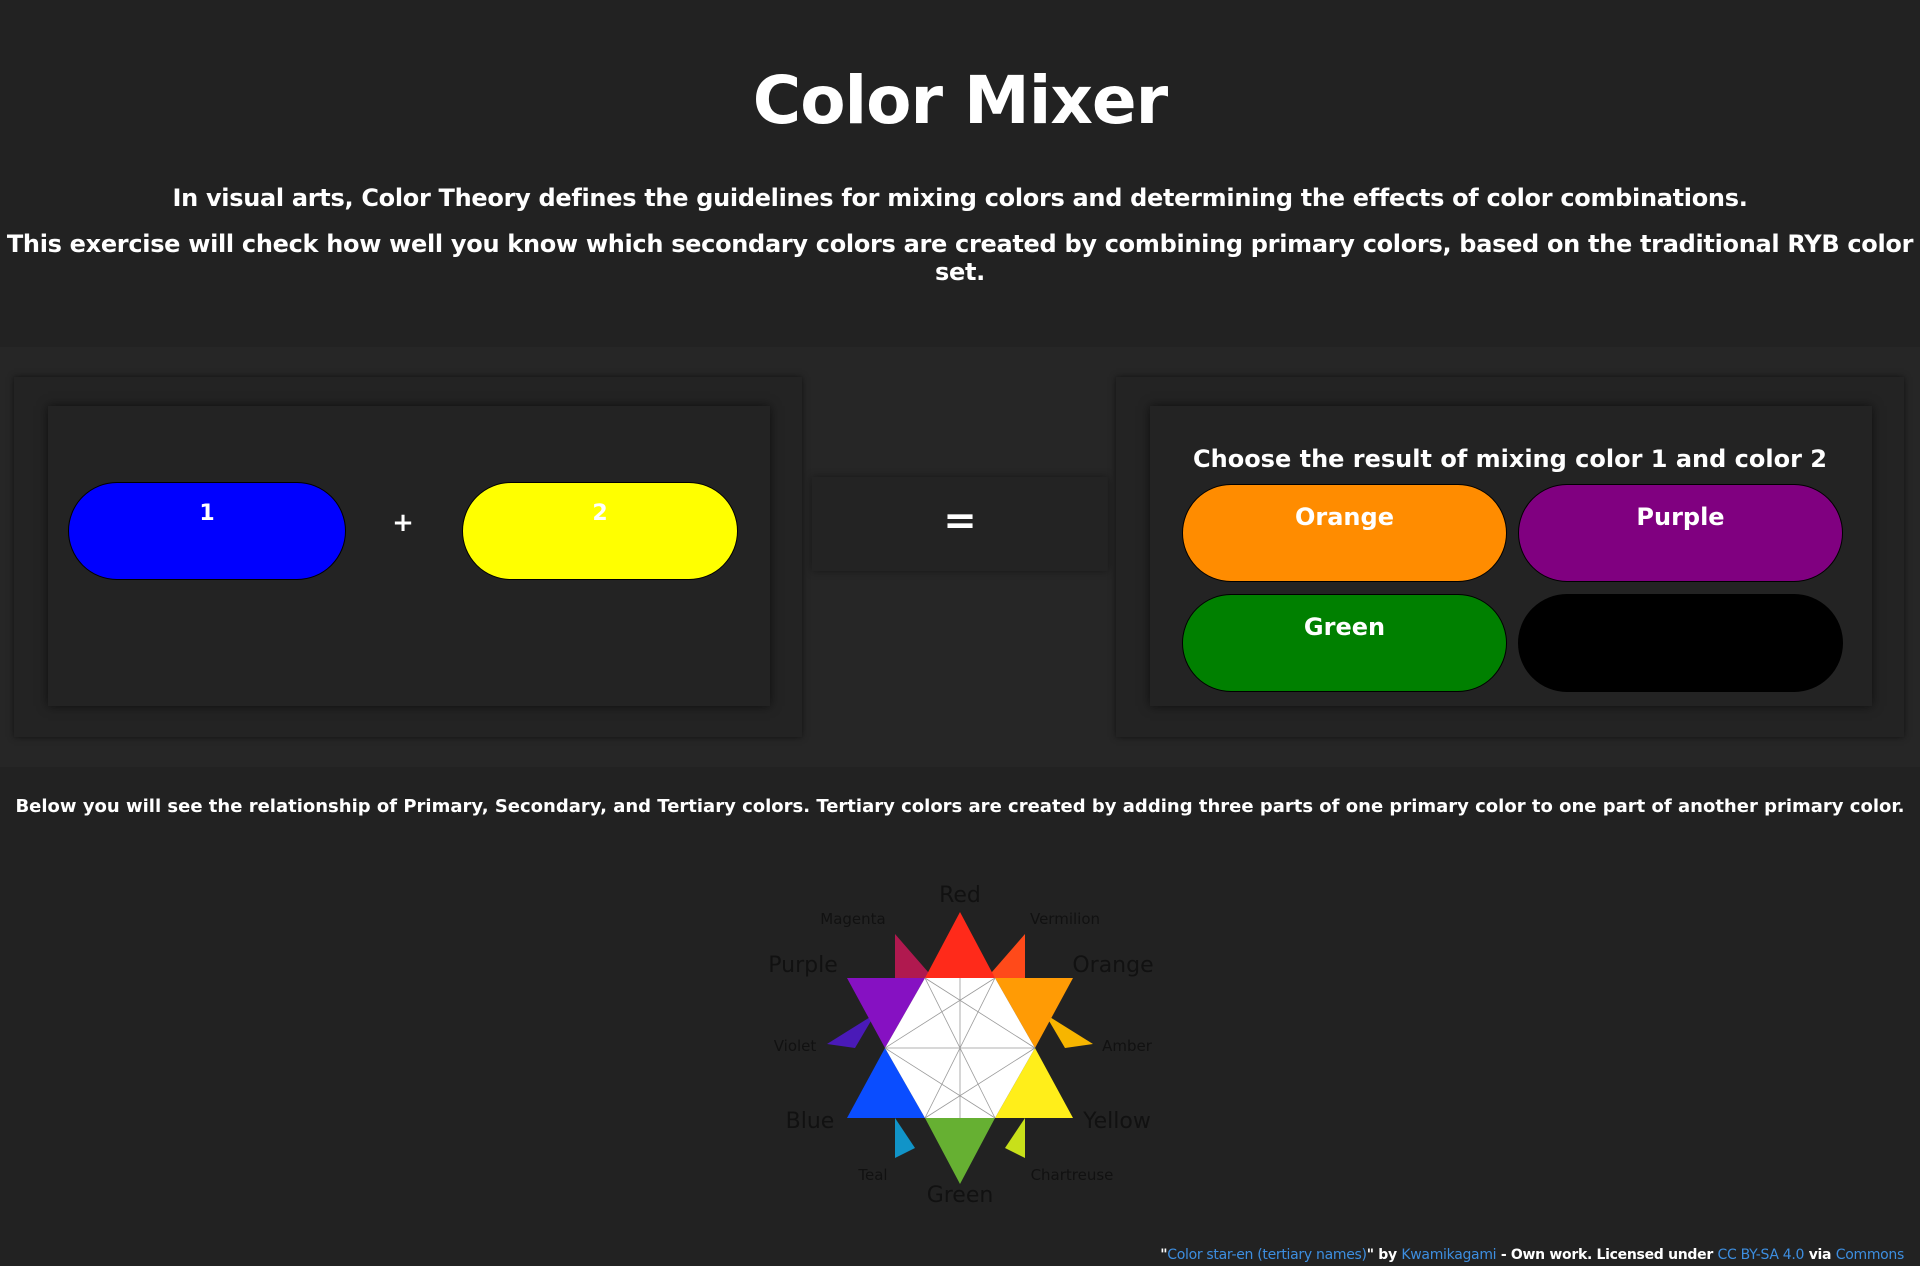 The width and height of the screenshot is (1920, 1266). What do you see at coordinates (600, 531) in the screenshot?
I see `color-2-swatch: 2` at bounding box center [600, 531].